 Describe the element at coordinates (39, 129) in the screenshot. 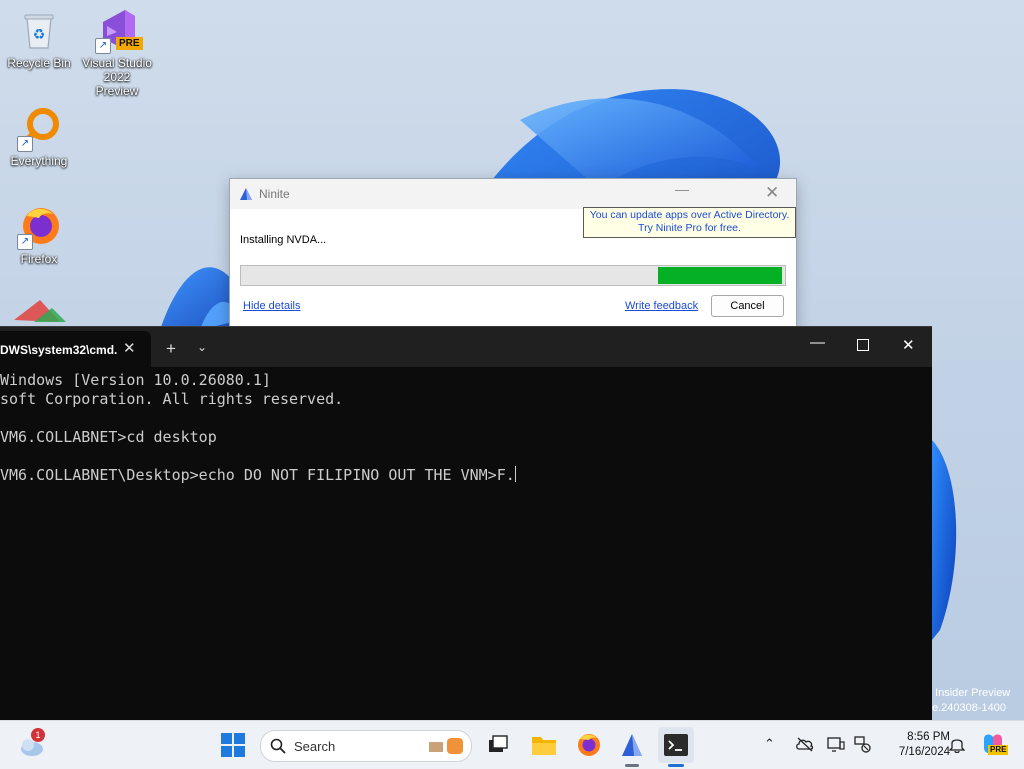

I see `everything-search-icon: ↗` at that location.